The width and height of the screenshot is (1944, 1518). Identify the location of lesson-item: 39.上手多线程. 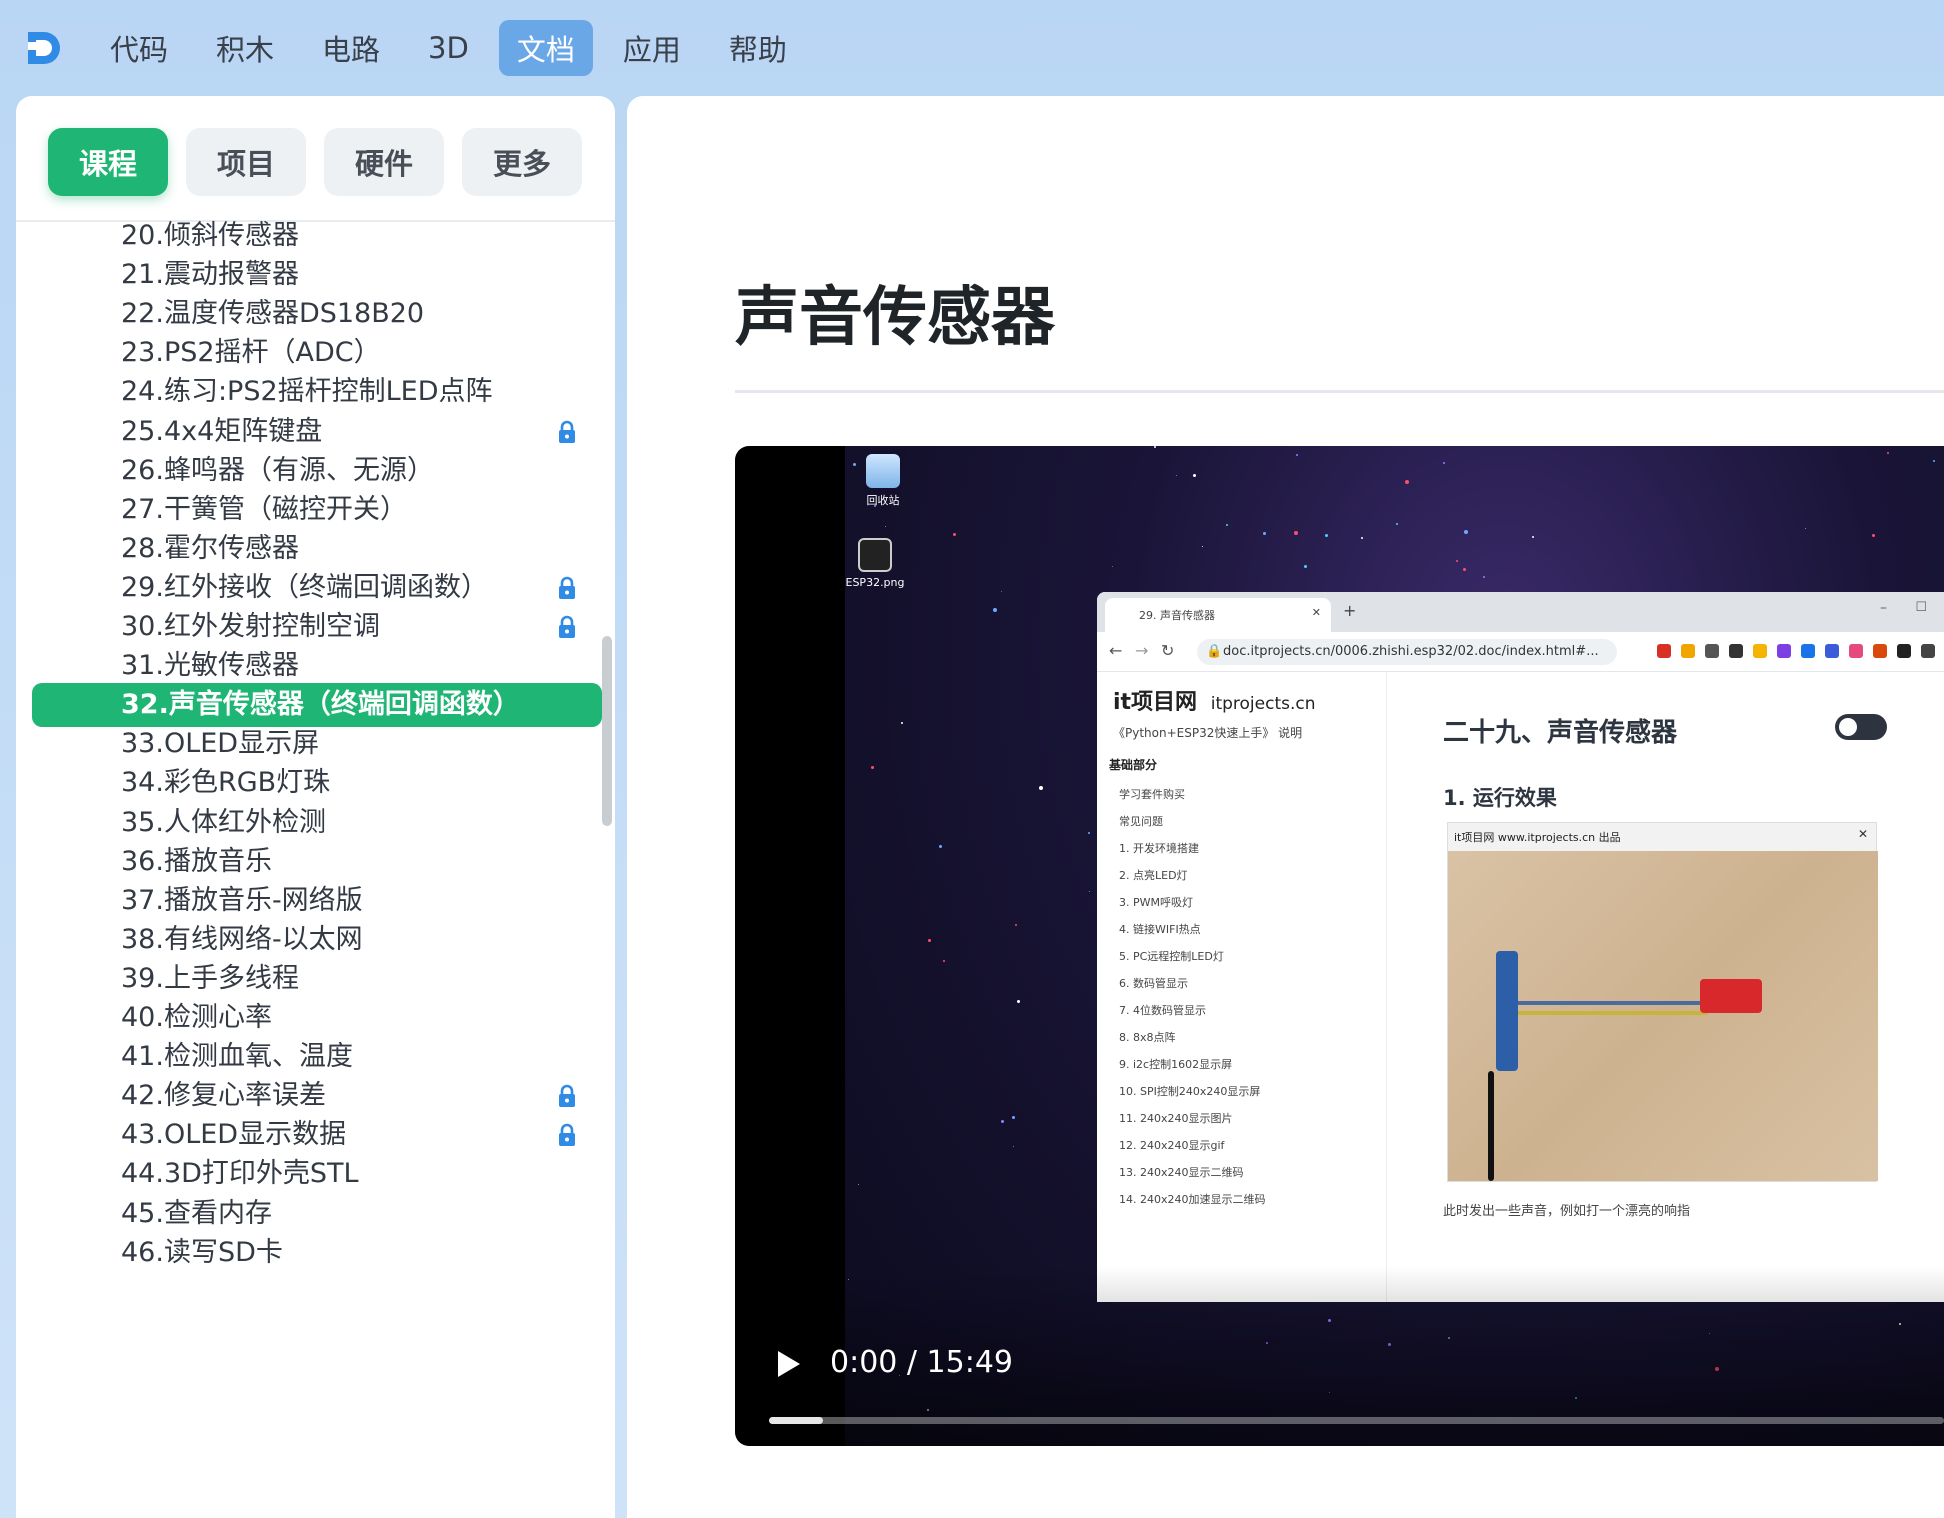
(317, 979).